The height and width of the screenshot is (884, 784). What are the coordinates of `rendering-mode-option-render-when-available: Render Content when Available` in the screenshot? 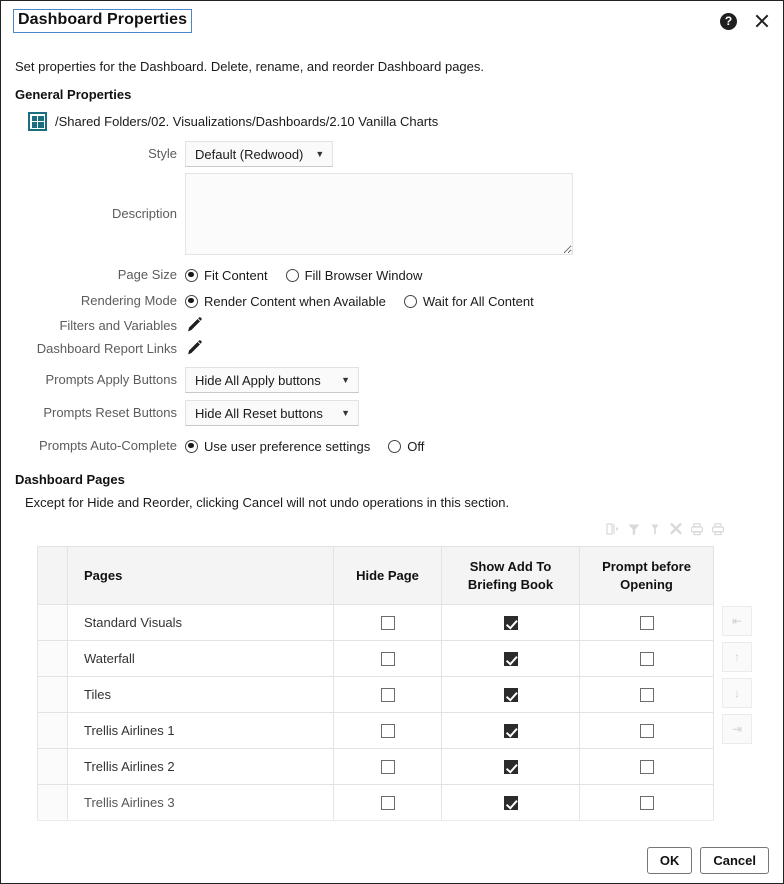 It's located at (285, 301).